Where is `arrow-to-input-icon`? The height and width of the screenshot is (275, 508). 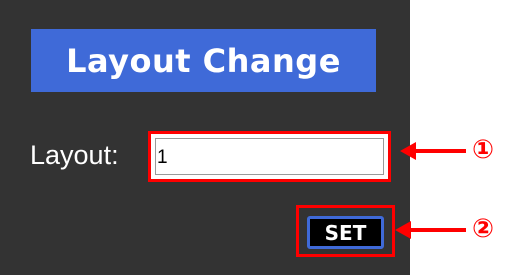
arrow-to-input-icon is located at coordinates (433, 151).